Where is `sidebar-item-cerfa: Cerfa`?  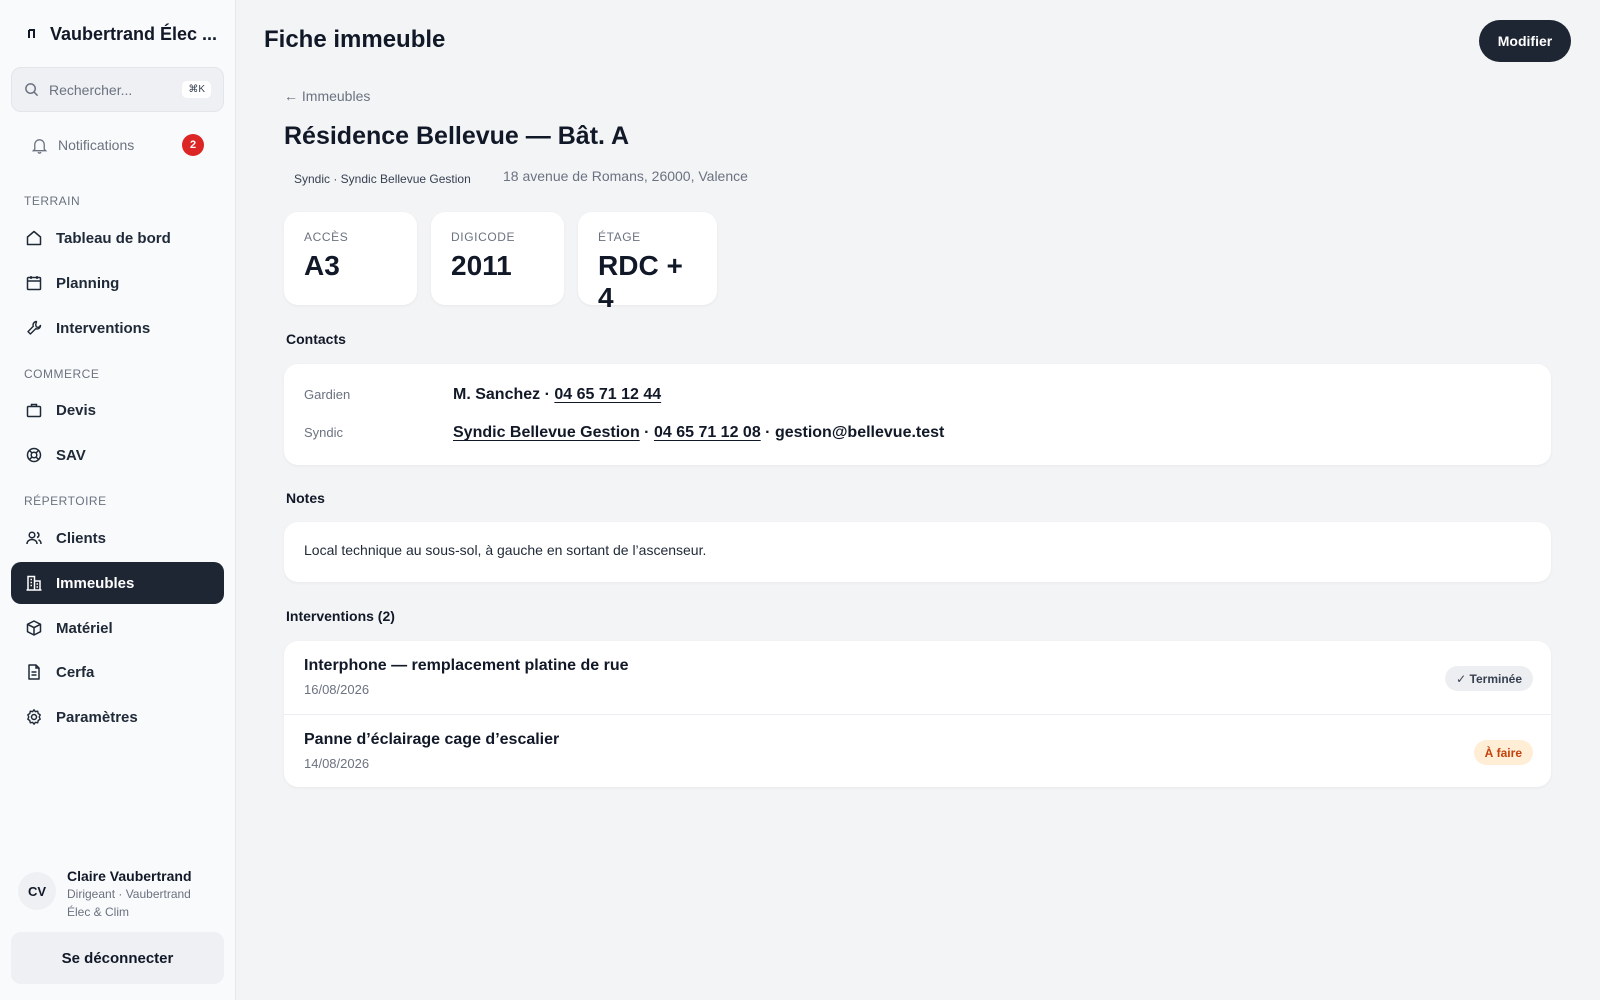
sidebar-item-cerfa: Cerfa is located at coordinates (117, 672).